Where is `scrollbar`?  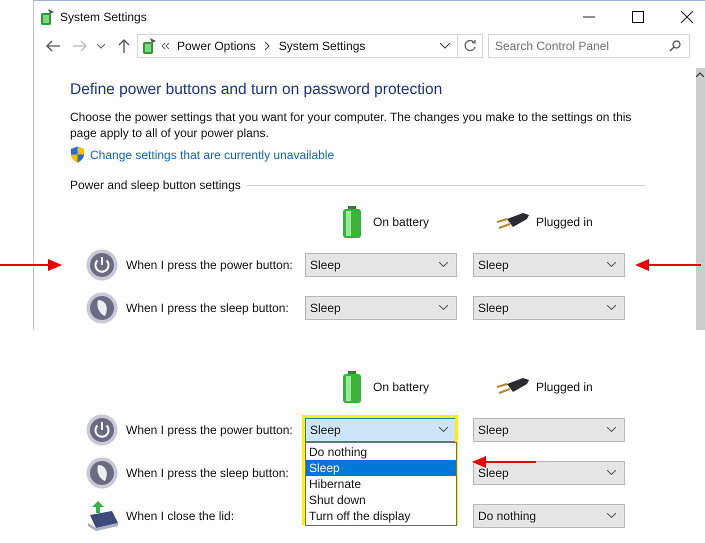
scrollbar is located at coordinates (700, 199).